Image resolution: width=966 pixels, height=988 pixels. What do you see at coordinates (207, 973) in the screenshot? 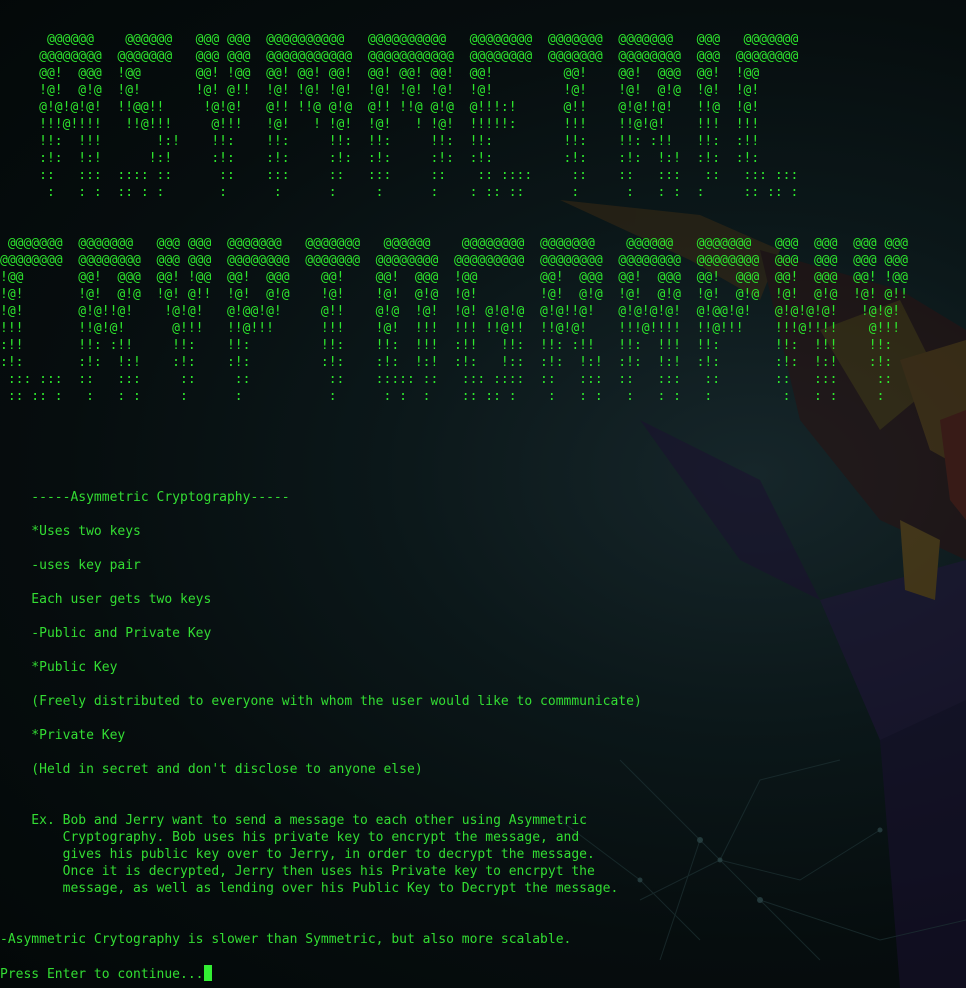
I see `text-cursor` at bounding box center [207, 973].